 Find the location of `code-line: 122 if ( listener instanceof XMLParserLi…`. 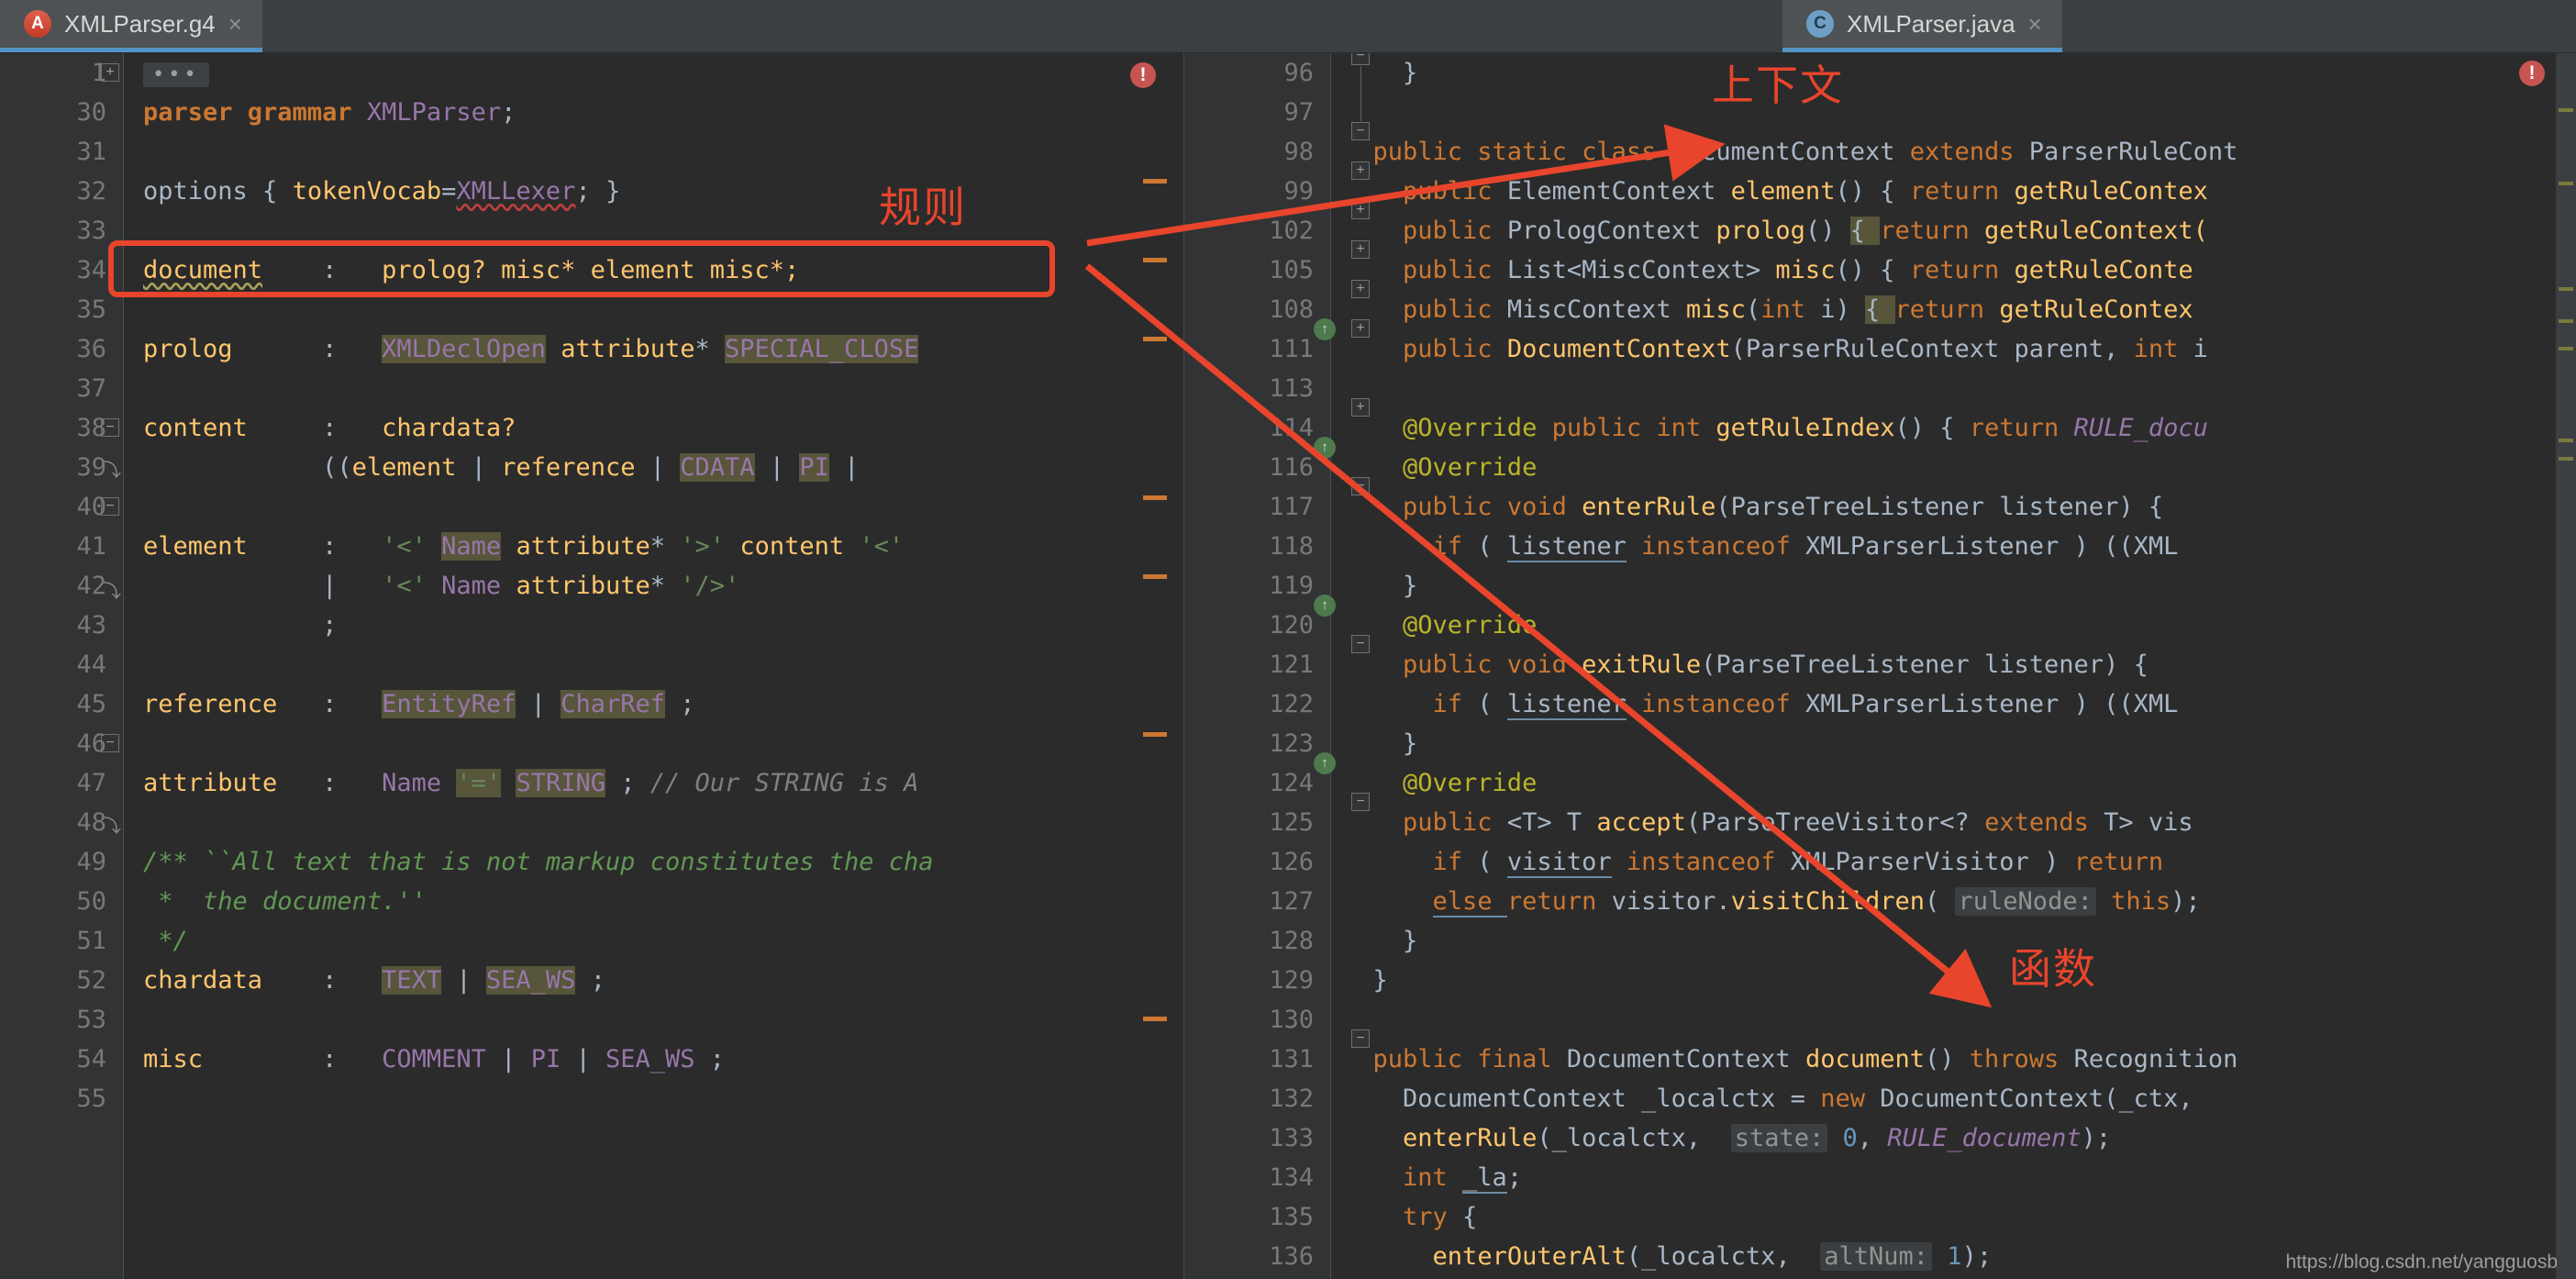

code-line: 122 if ( listener instanceof XMLParserLi… is located at coordinates (1880, 704).